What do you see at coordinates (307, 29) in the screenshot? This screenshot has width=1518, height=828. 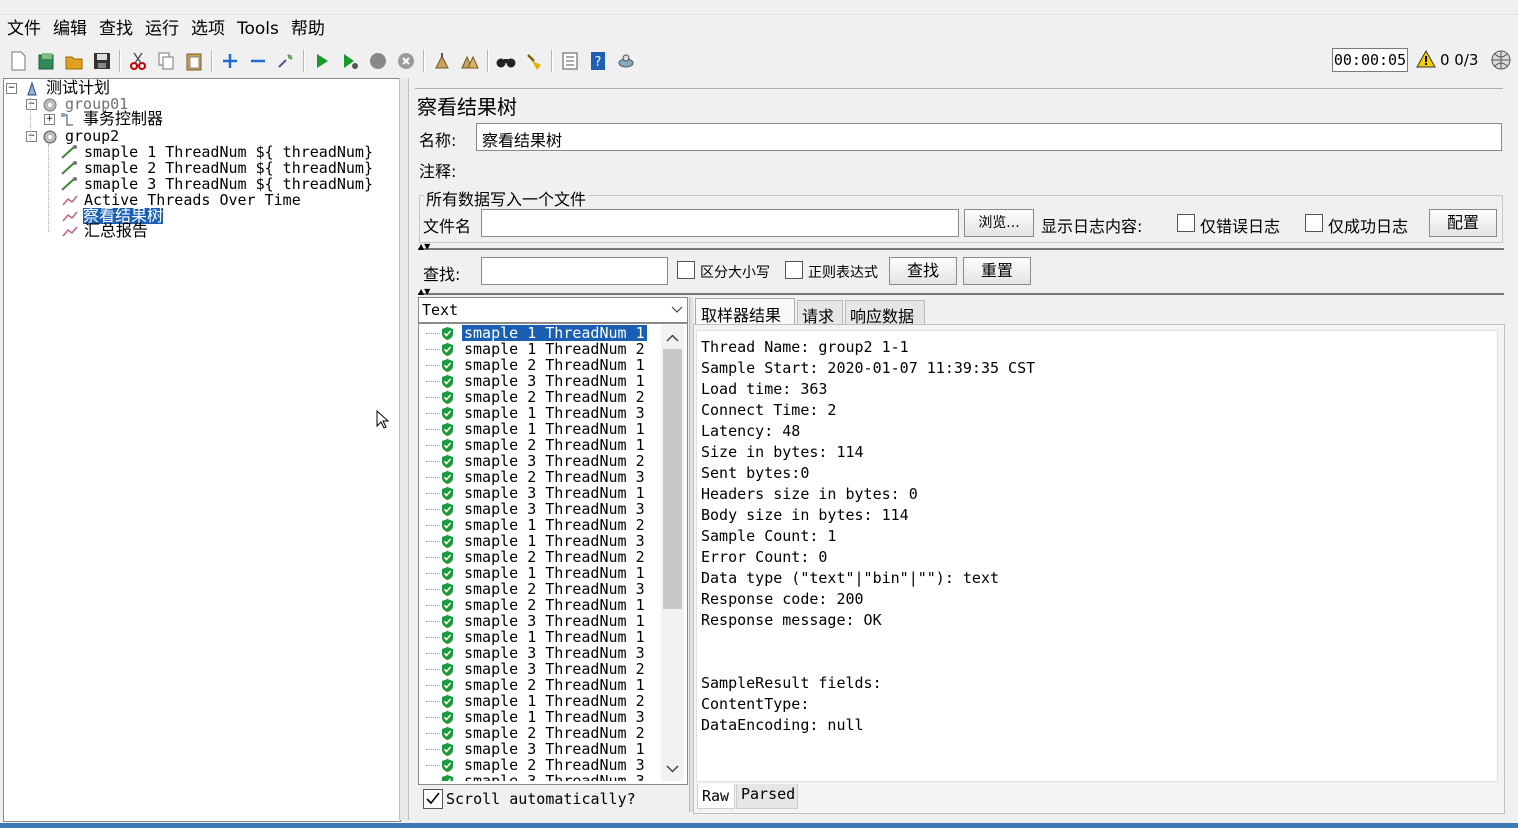 I see `menu-help: 帮助` at bounding box center [307, 29].